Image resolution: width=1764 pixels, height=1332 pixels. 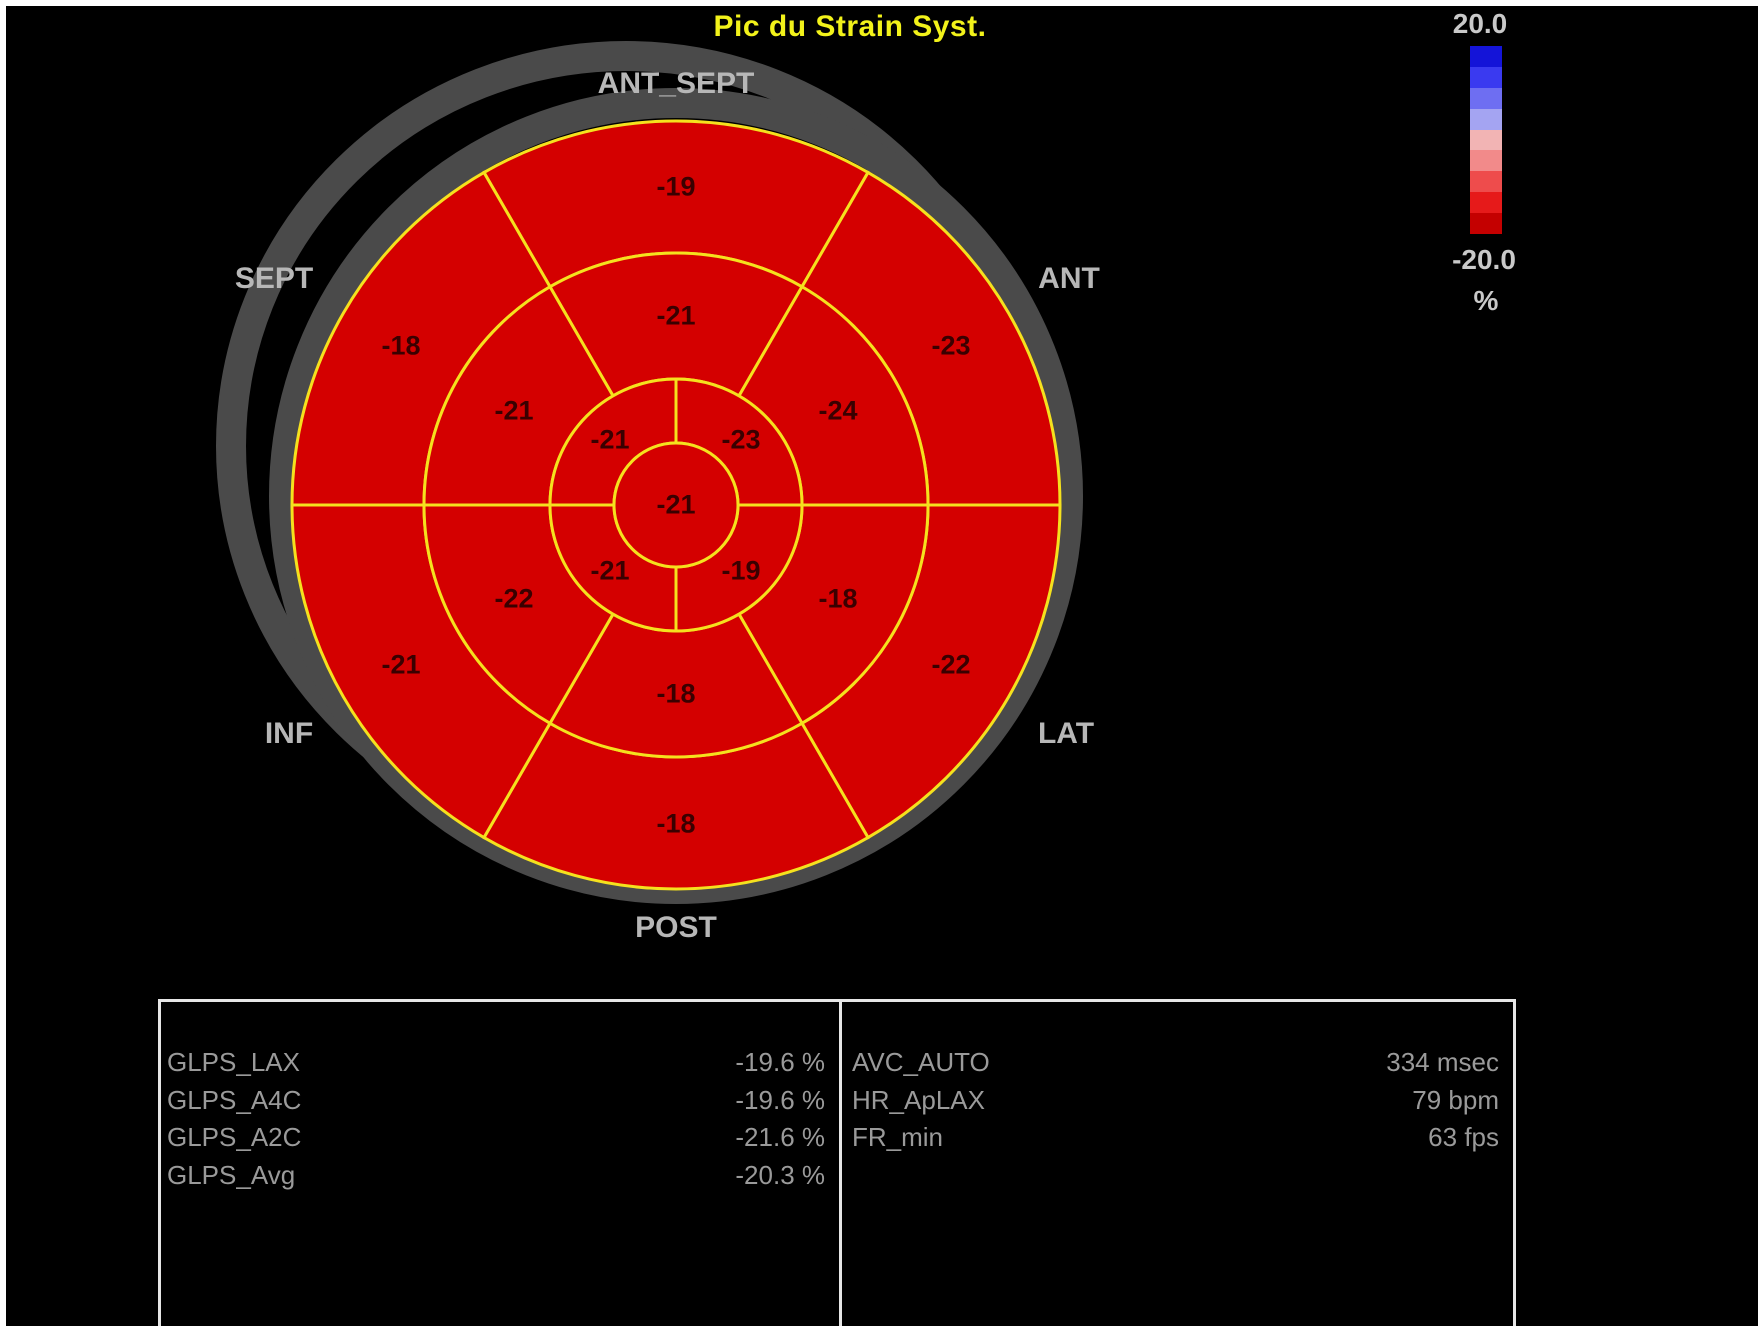 What do you see at coordinates (401, 345) in the screenshot?
I see `segment-value-basal-sept: -18` at bounding box center [401, 345].